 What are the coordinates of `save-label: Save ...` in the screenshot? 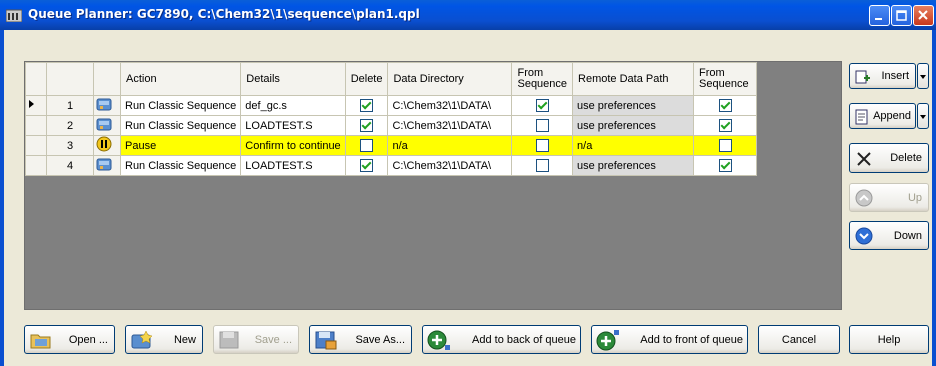 It's located at (273, 339).